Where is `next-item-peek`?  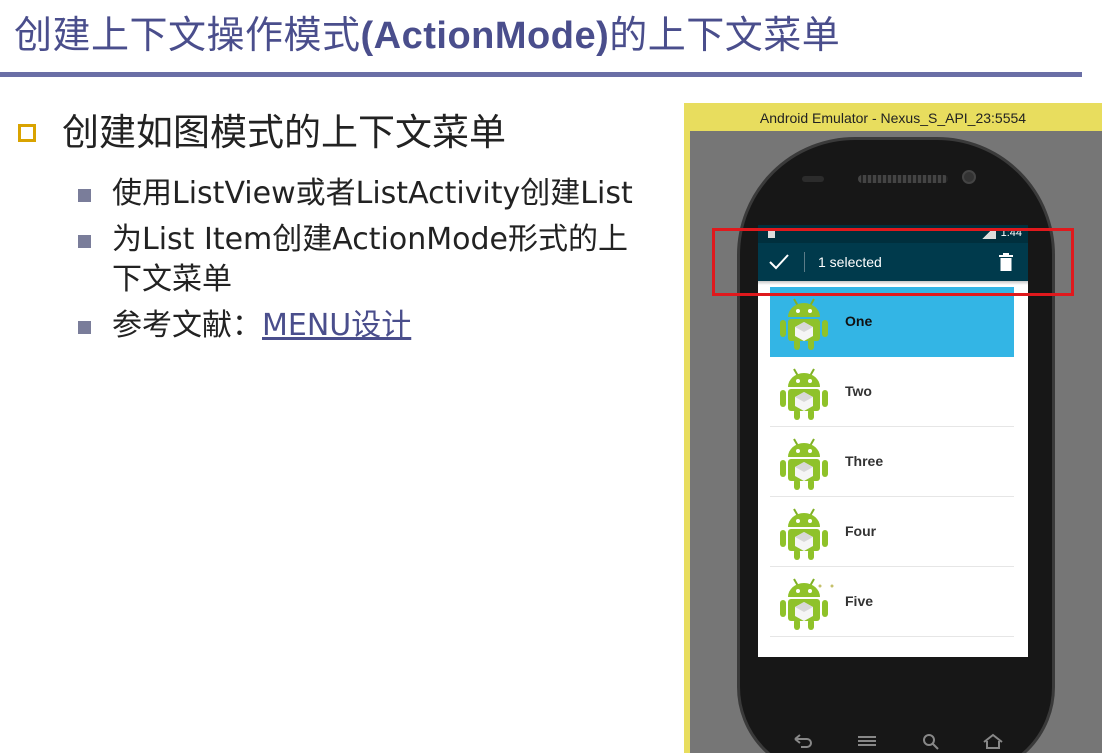 next-item-peek is located at coordinates (826, 586).